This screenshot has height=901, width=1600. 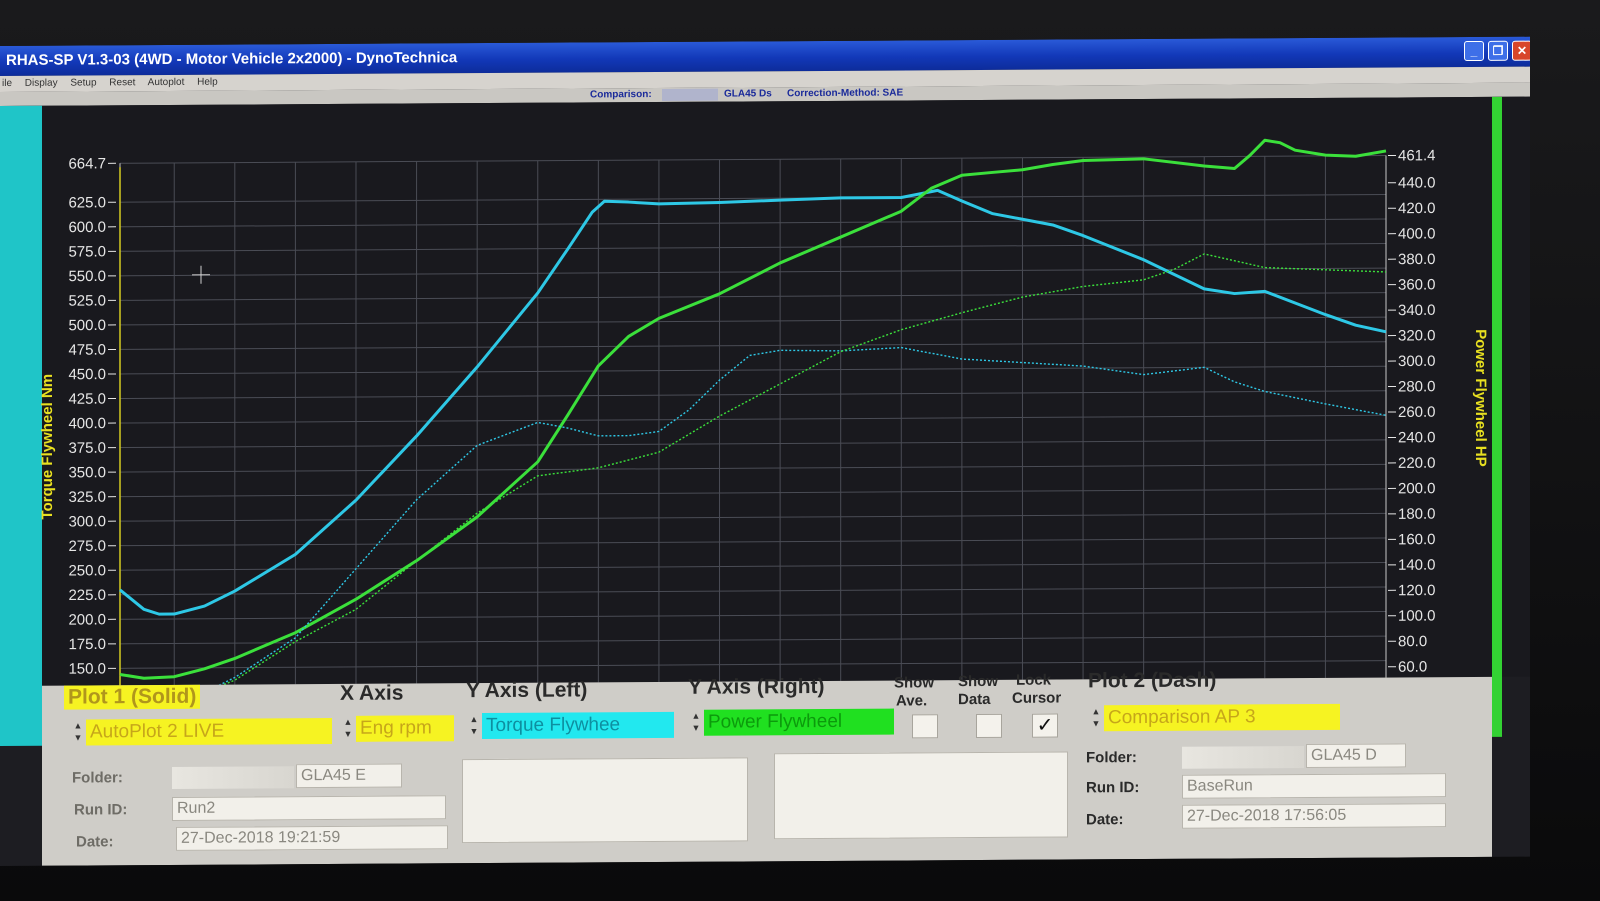 I want to click on menu-item-file: ile, so click(x=7, y=83).